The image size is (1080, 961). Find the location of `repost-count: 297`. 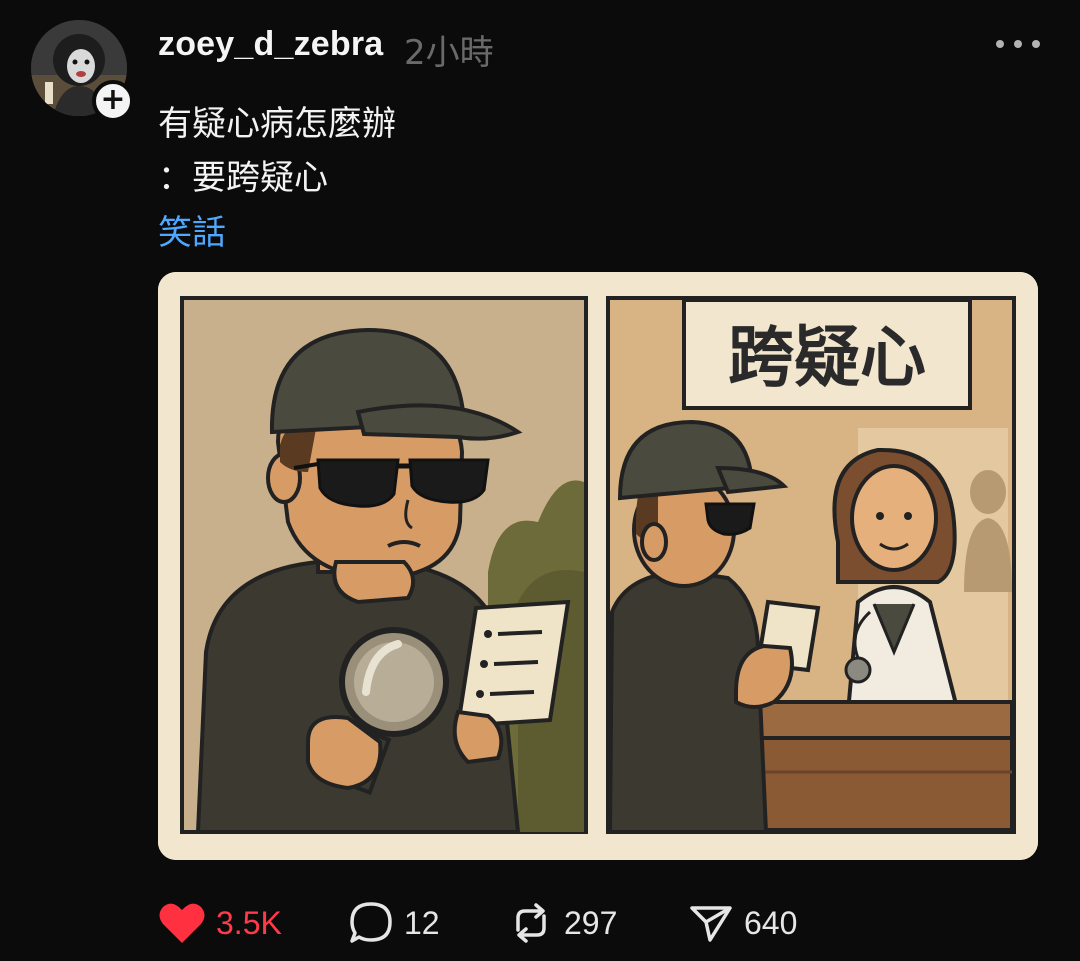

repost-count: 297 is located at coordinates (591, 922).